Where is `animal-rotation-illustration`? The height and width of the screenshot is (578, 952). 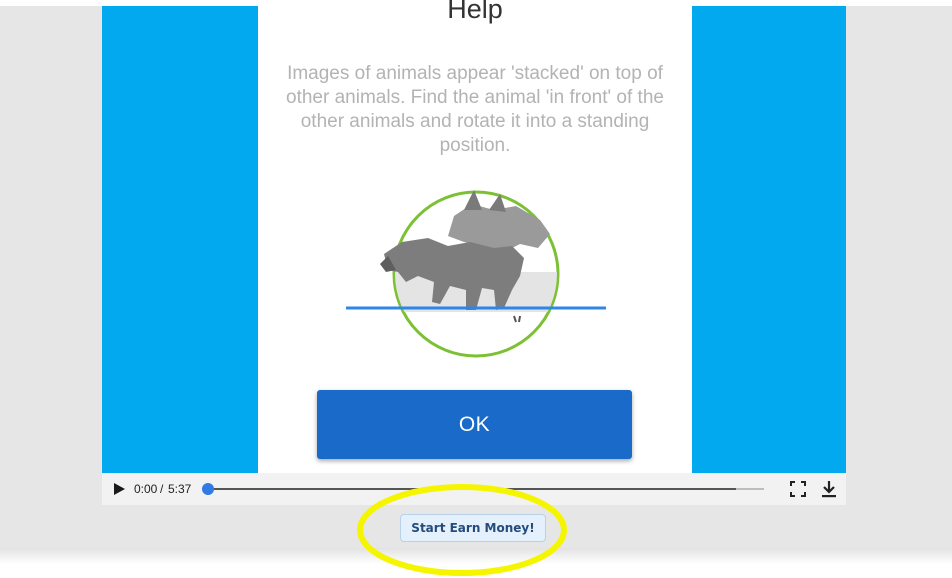 animal-rotation-illustration is located at coordinates (476, 274).